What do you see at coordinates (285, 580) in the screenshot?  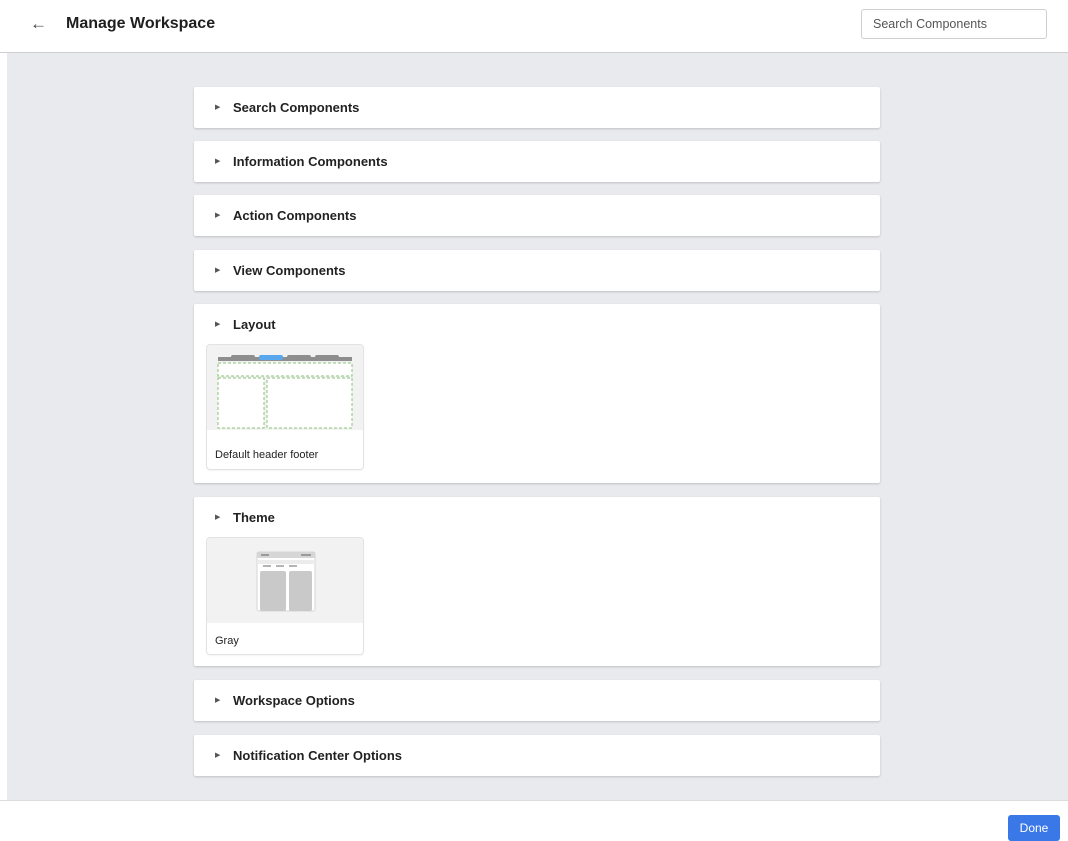 I see `theme-preview` at bounding box center [285, 580].